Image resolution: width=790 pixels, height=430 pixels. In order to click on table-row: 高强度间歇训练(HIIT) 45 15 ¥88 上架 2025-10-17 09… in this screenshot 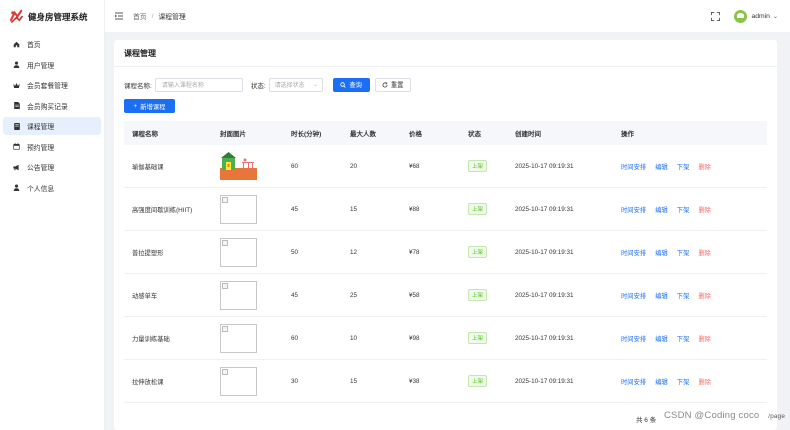, I will do `click(445, 209)`.